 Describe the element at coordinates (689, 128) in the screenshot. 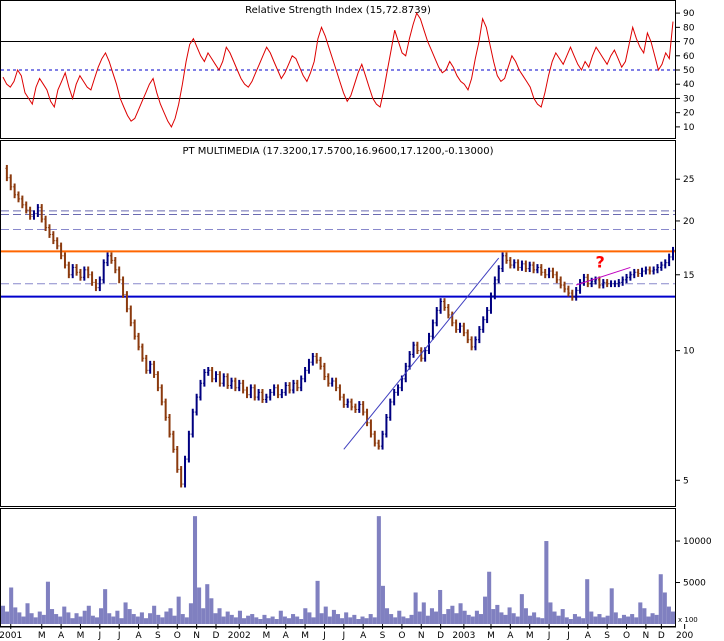

I see `rsi-tick-label: 10` at that location.